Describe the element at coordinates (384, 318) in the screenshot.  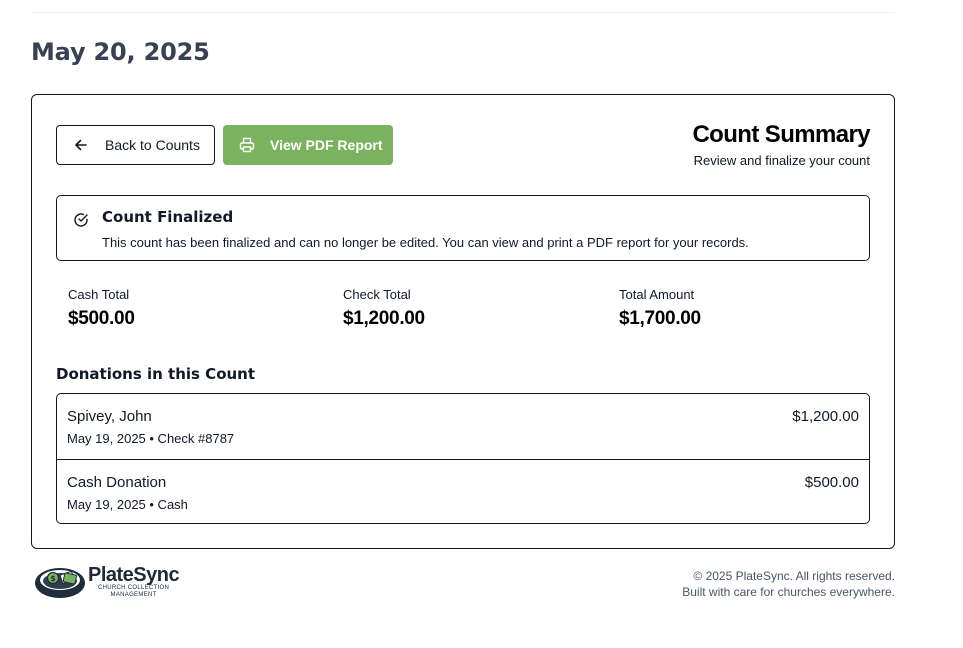
I see `check-total-value: $1,200.00` at that location.